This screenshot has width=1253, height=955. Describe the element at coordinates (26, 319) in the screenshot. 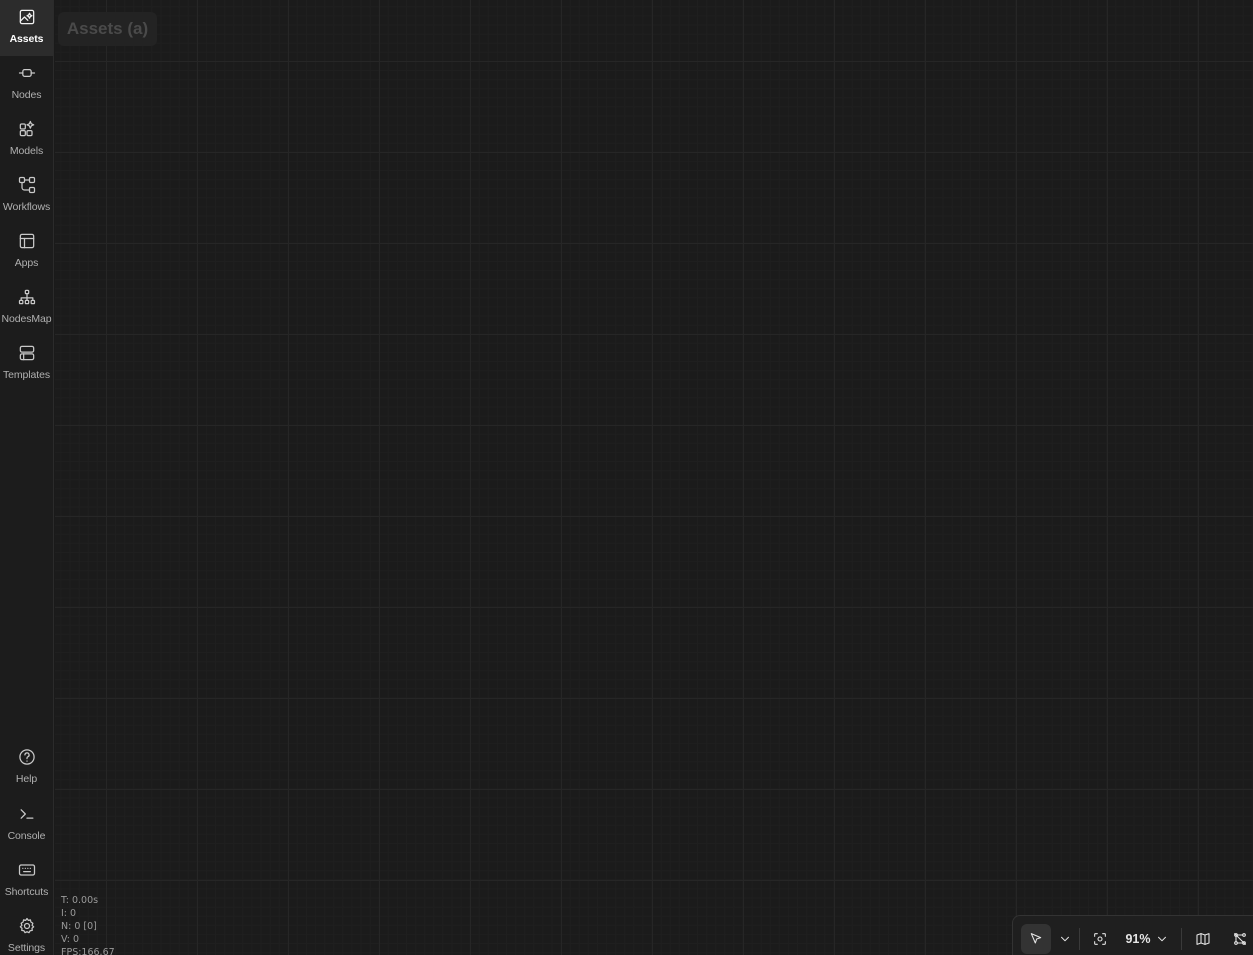

I see `sidebar-item-label: NodesMap` at that location.